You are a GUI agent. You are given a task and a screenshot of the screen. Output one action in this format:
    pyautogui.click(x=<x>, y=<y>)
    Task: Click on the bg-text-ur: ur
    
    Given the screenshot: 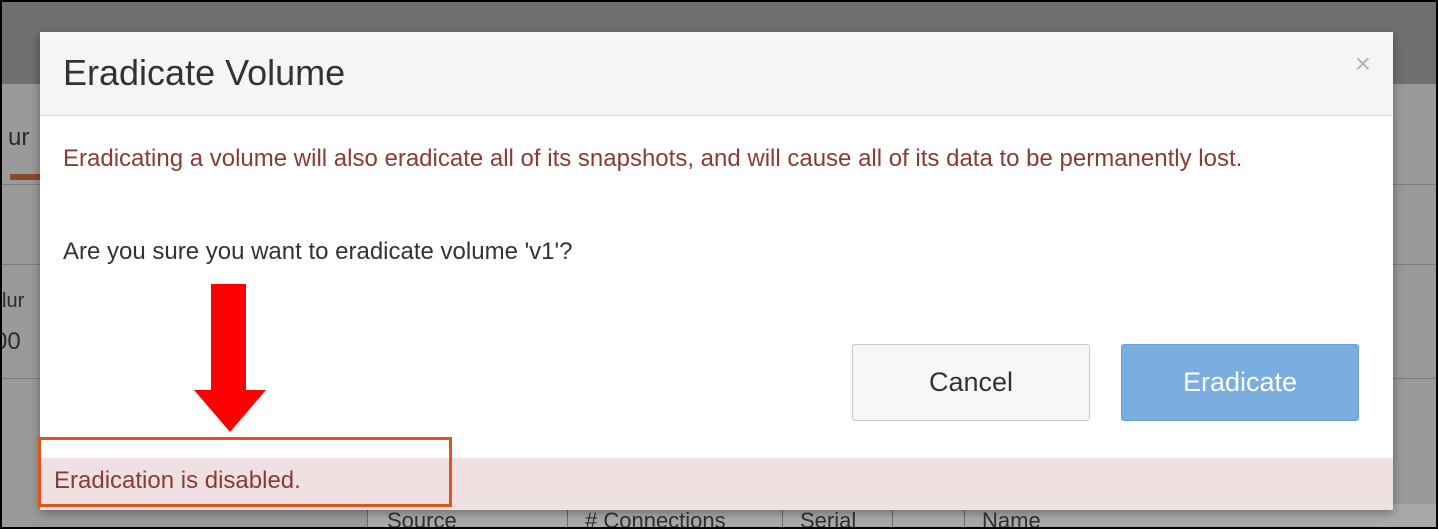 What is the action you would take?
    pyautogui.click(x=19, y=137)
    